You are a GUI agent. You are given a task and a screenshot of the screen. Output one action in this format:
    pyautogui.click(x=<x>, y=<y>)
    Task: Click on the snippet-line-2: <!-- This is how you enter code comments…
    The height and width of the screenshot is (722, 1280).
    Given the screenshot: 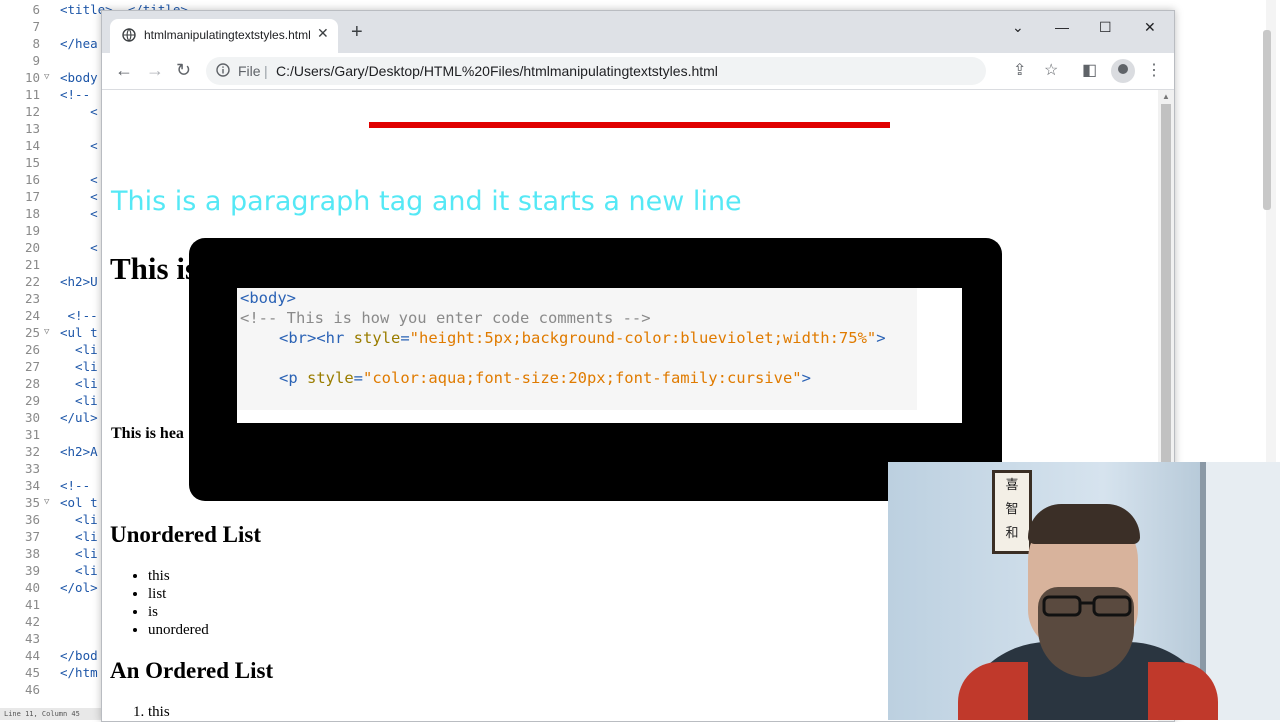 What is the action you would take?
    pyautogui.click(x=445, y=318)
    